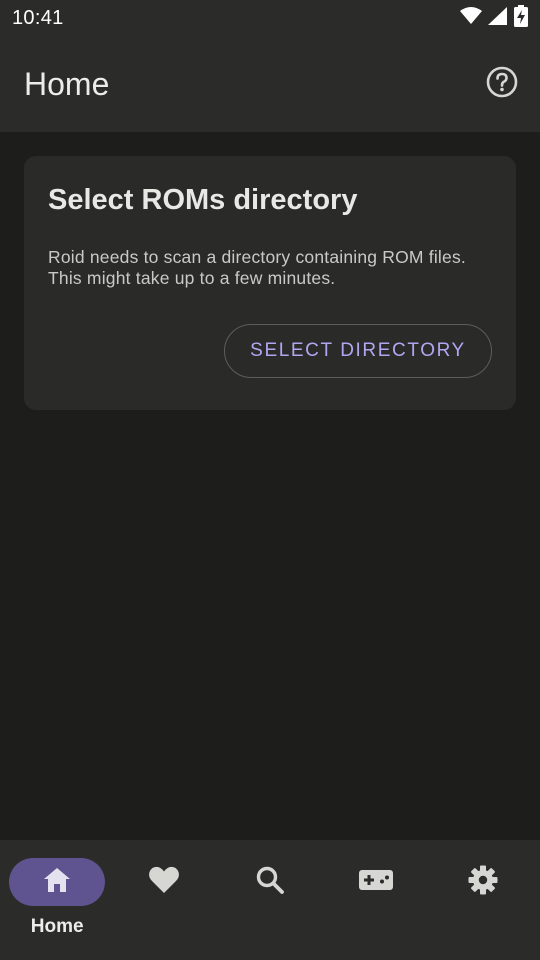 Image resolution: width=540 pixels, height=960 pixels. Describe the element at coordinates (483, 882) in the screenshot. I see `gear-icon` at that location.